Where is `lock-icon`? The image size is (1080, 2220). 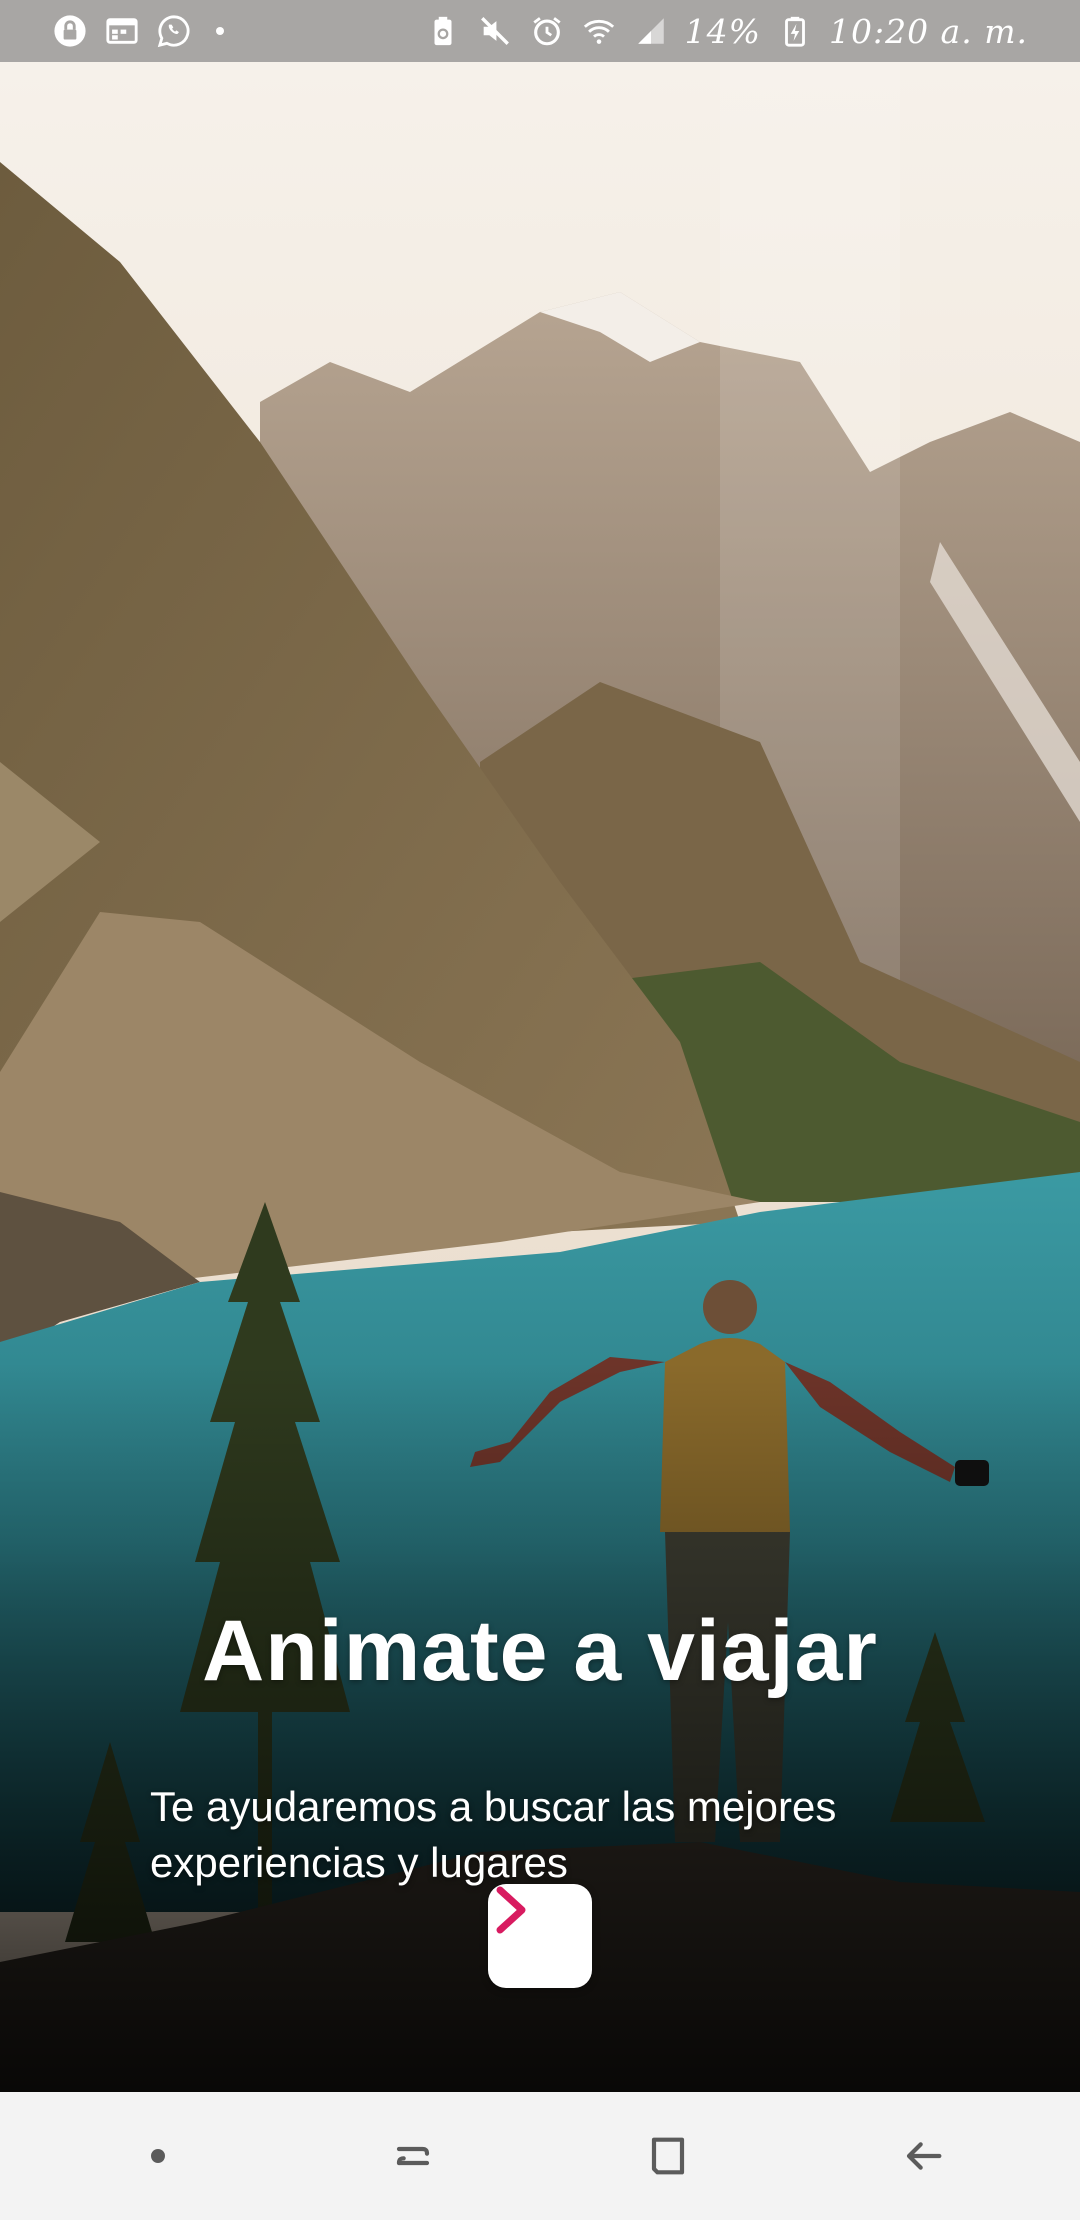
lock-icon is located at coordinates (70, 31).